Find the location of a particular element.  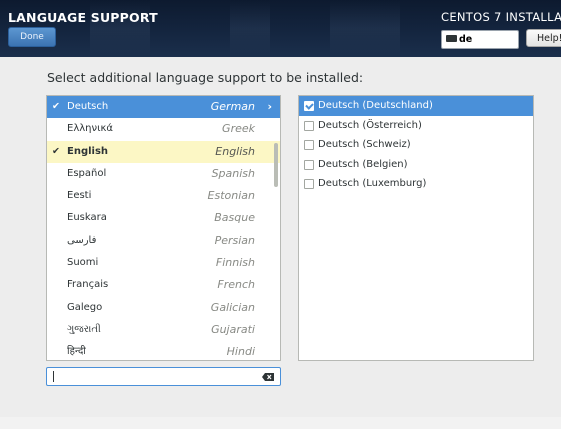

language-english-name: Basque is located at coordinates (234, 218).